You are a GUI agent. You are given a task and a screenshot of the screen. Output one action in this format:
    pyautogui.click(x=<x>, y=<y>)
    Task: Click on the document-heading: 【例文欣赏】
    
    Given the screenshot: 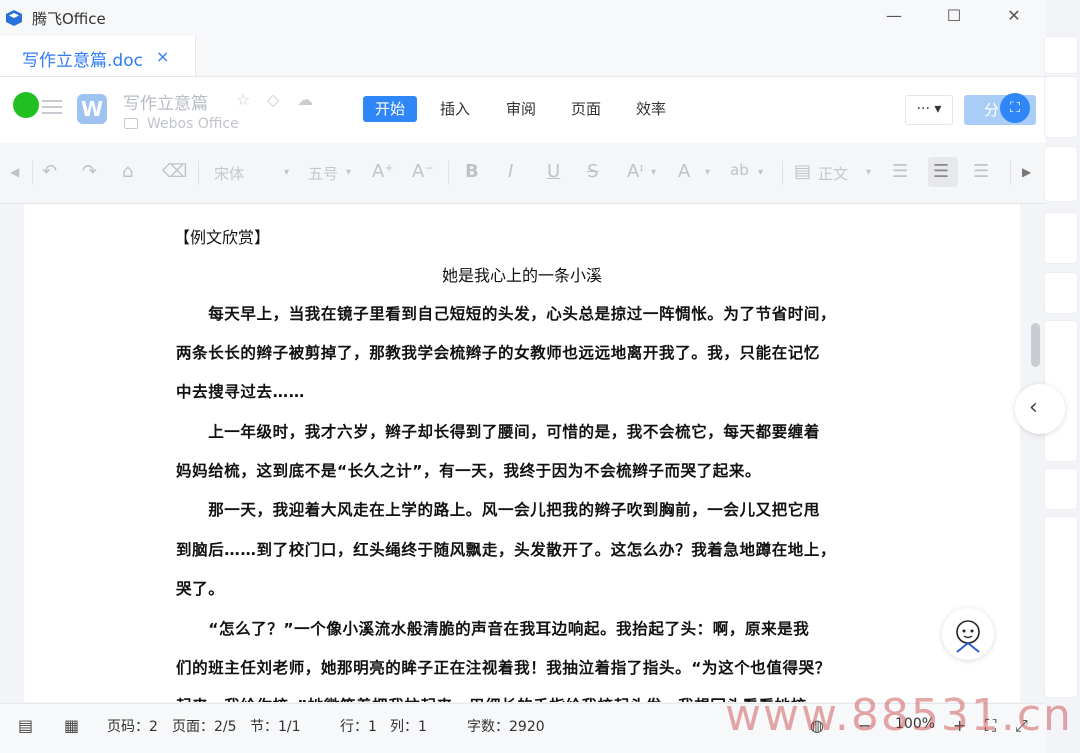 What is the action you would take?
    pyautogui.click(x=222, y=237)
    